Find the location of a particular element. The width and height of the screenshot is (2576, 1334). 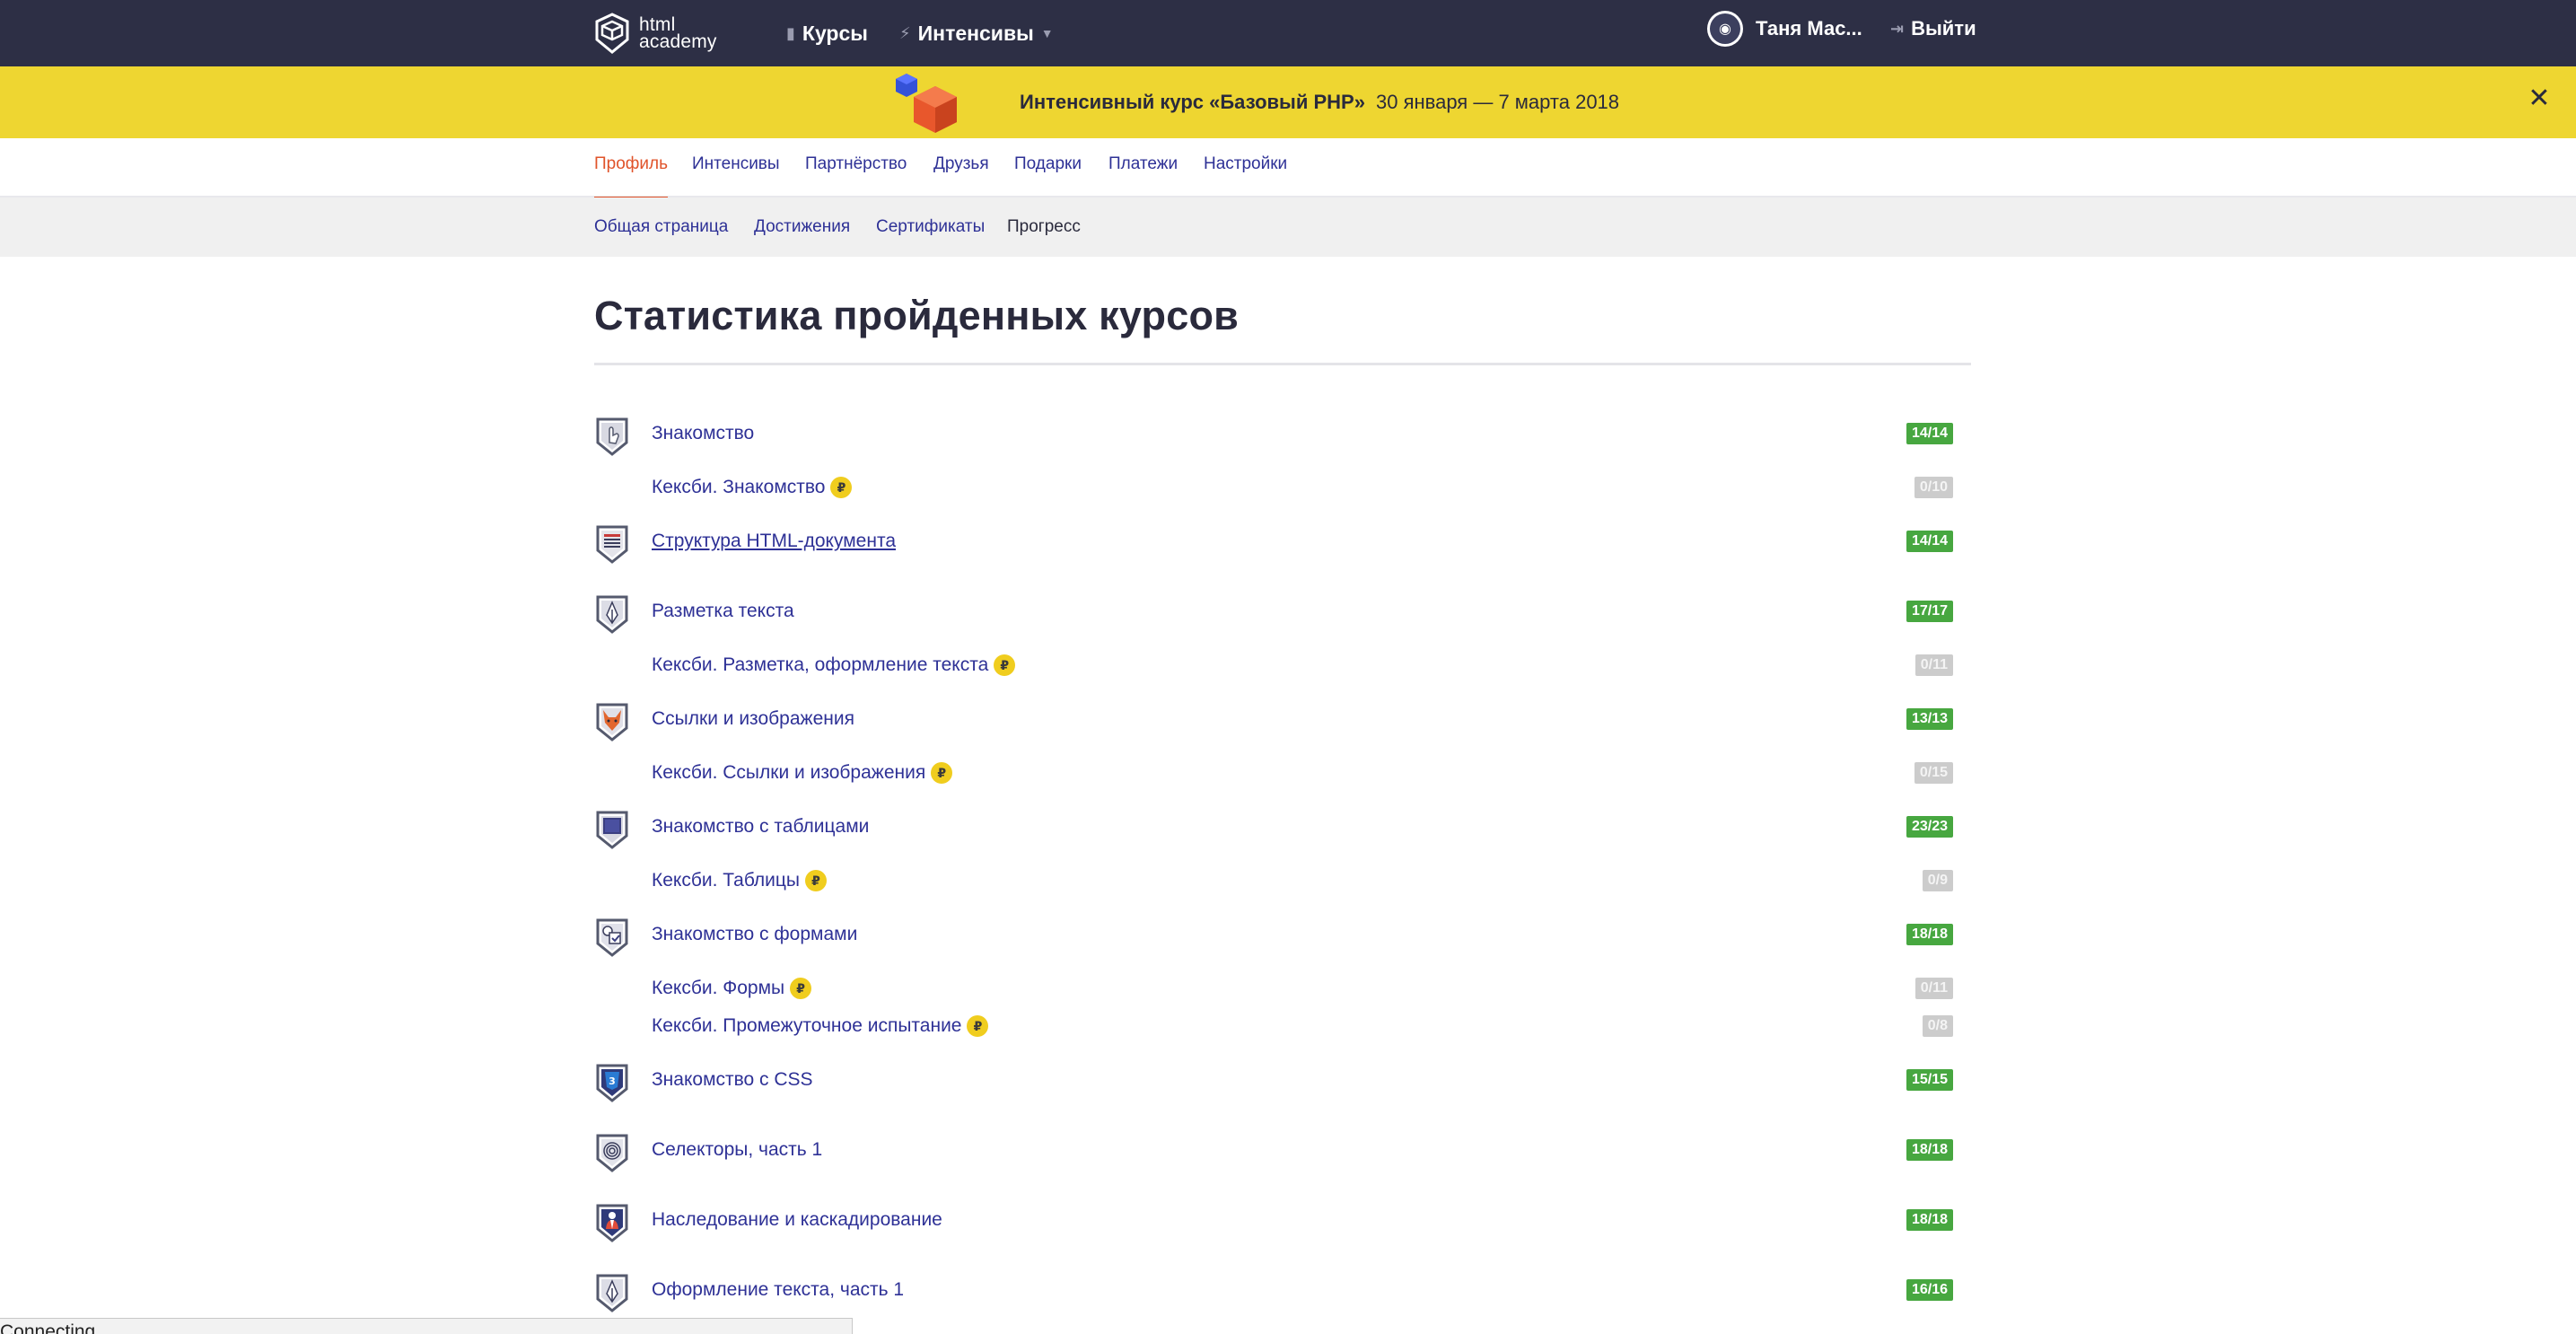

progress-badge: 16/16 is located at coordinates (1929, 1290).